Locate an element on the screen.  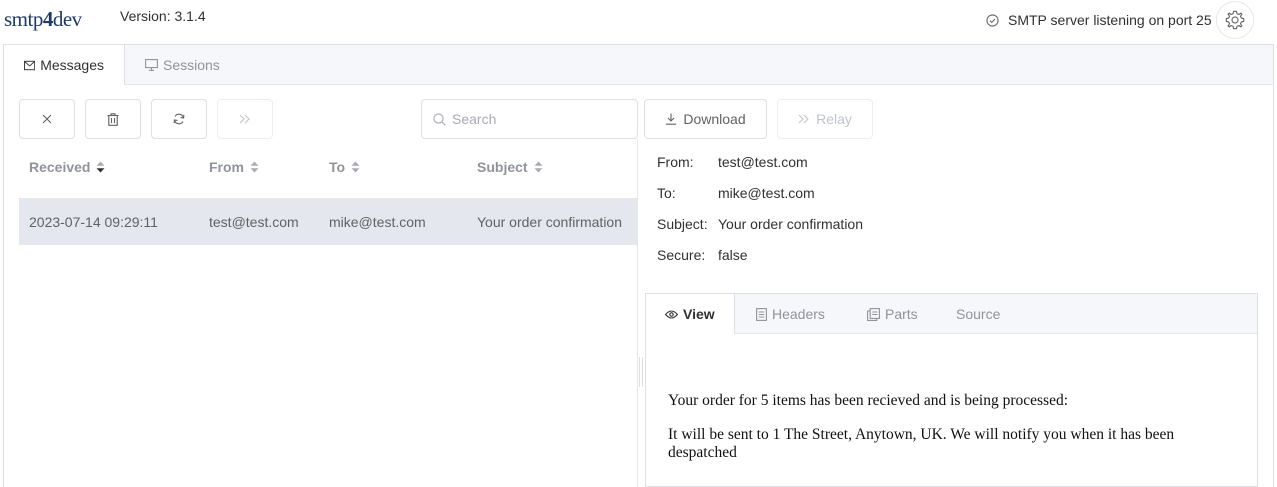
column-received-label: Received is located at coordinates (60, 167).